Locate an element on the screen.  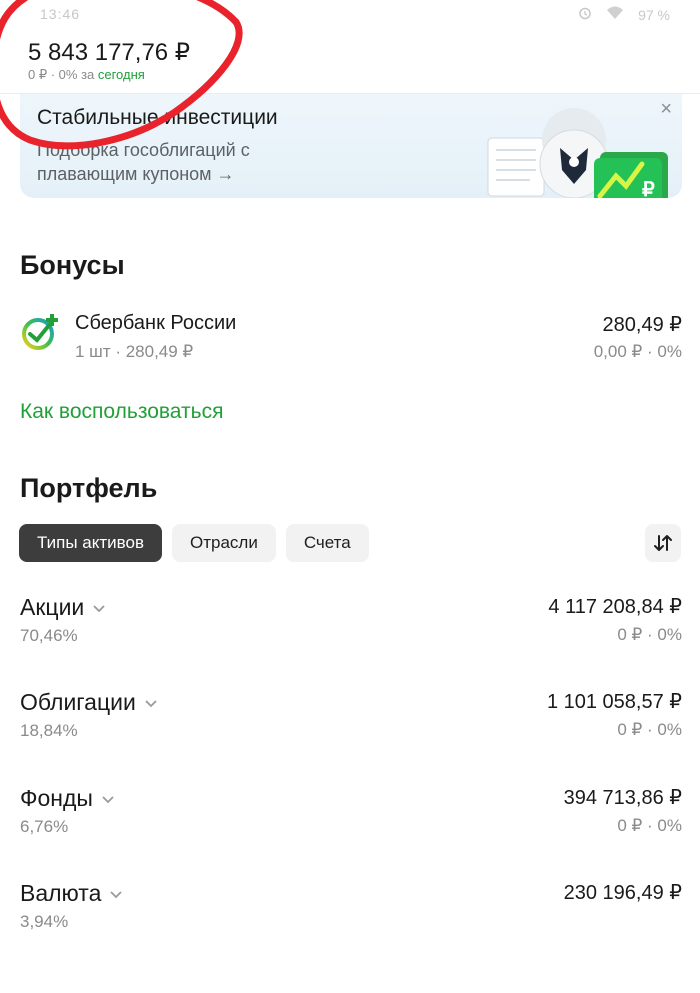
sort-button is located at coordinates (663, 543).